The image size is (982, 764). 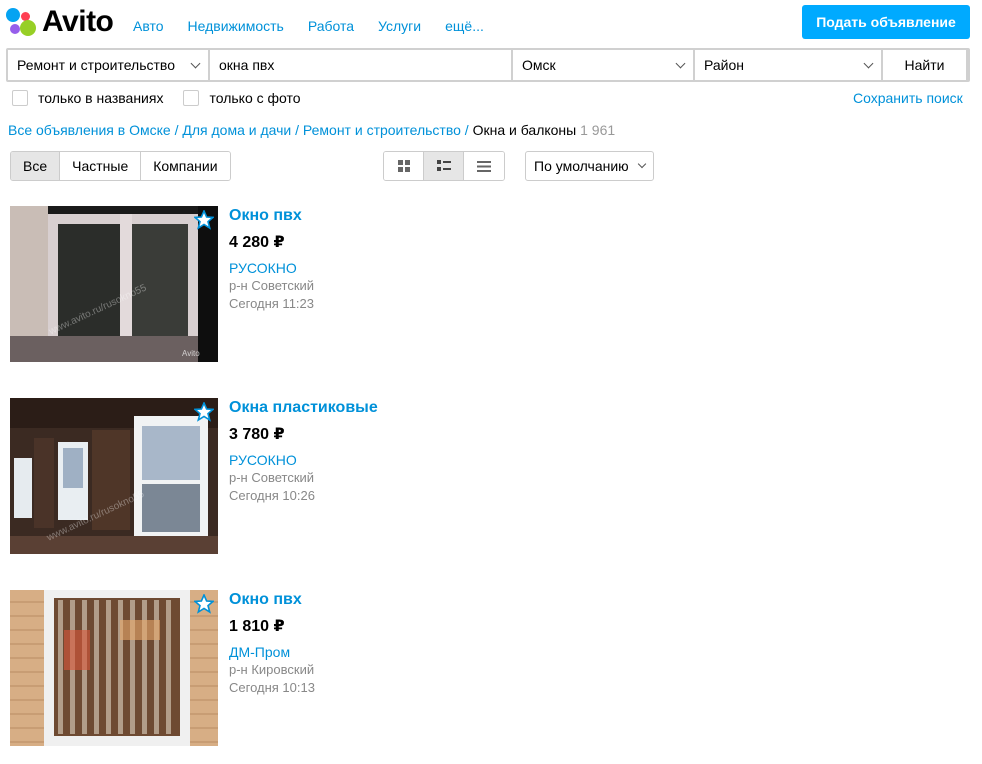 I want to click on listing-photo: www.avito.ru/rusokno55, so click(x=114, y=476).